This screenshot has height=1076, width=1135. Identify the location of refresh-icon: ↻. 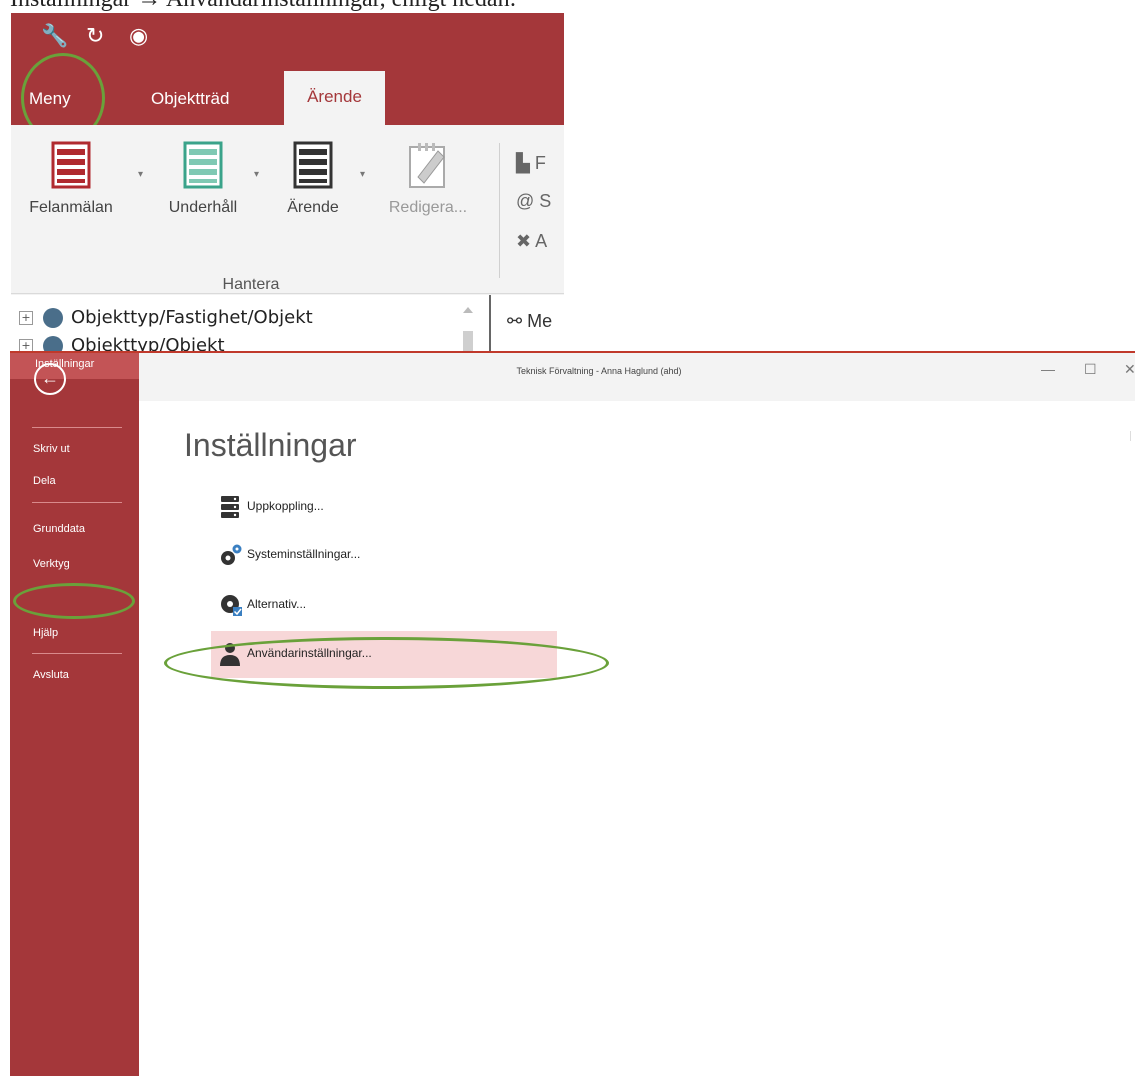
(95, 36).